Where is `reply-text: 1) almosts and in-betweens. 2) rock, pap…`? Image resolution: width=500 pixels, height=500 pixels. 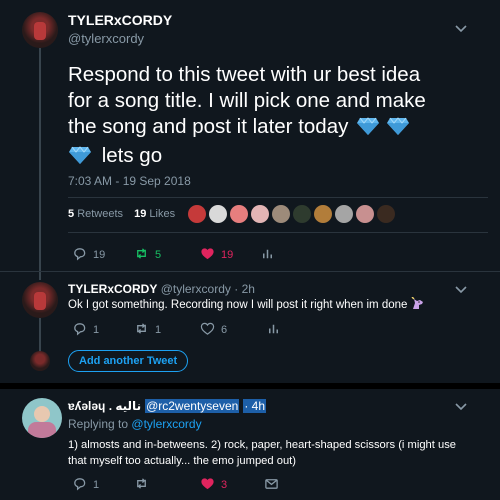 reply-text: 1) almosts and in-betweens. 2) rock, pap… is located at coordinates (278, 453).